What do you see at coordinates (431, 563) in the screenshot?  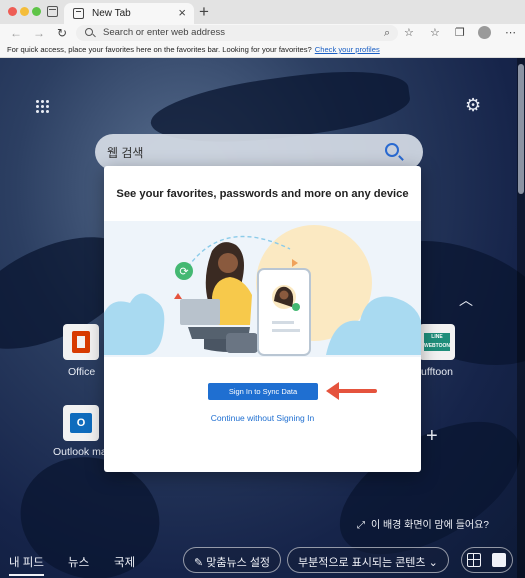 I see `chevron-down-icon: ⌄` at bounding box center [431, 563].